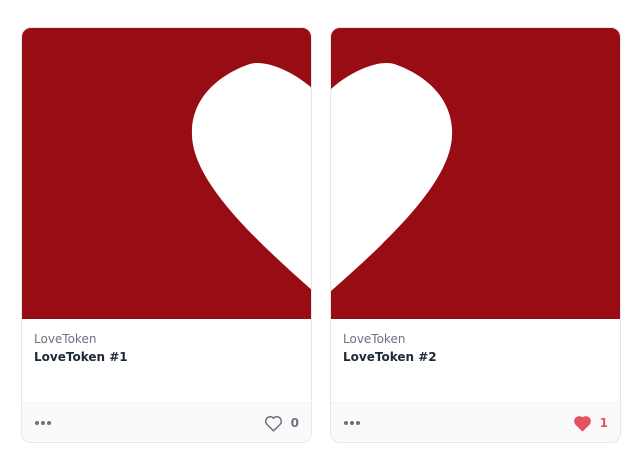 This screenshot has width=642, height=459. What do you see at coordinates (81, 357) in the screenshot?
I see `token-name: LoveToken #1` at bounding box center [81, 357].